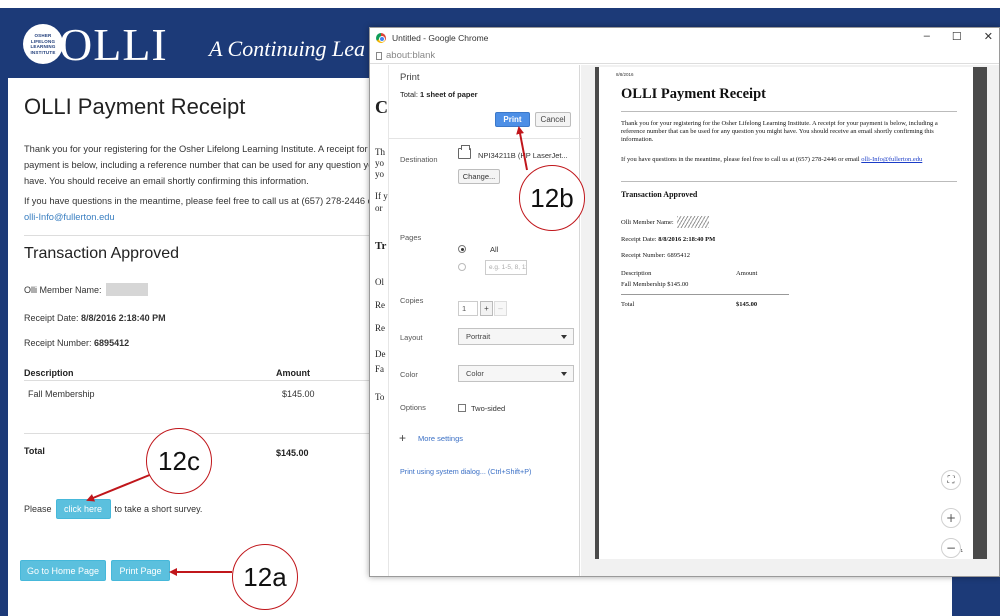 Image resolution: width=1000 pixels, height=616 pixels. What do you see at coordinates (494, 249) in the screenshot?
I see `pages-all-label: All` at bounding box center [494, 249].